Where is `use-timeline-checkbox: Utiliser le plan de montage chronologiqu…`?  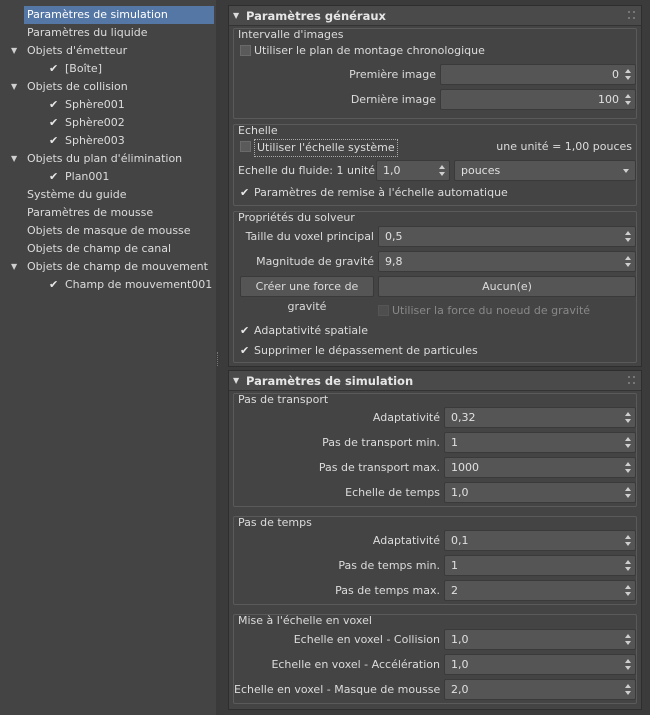 use-timeline-checkbox: Utiliser le plan de montage chronologiqu… is located at coordinates (390, 51).